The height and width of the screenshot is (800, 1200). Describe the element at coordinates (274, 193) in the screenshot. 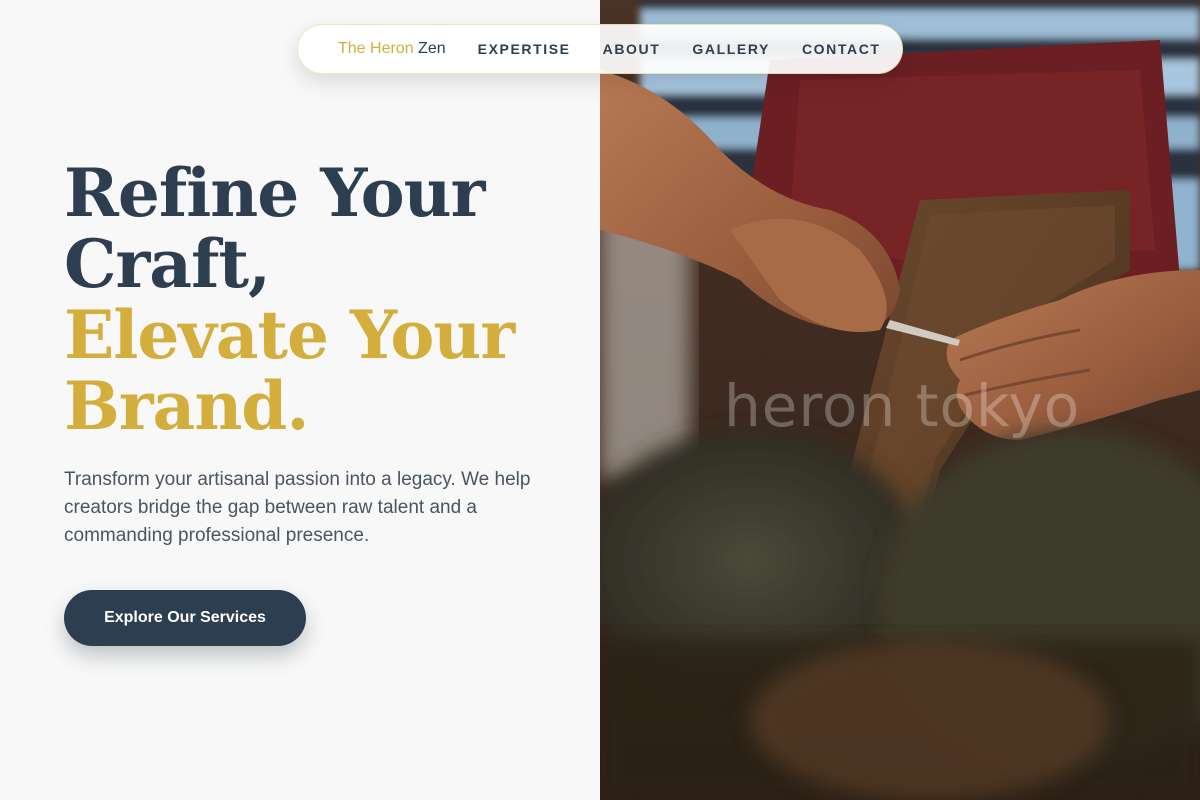

I see `headline-line-1: Refine Your` at that location.